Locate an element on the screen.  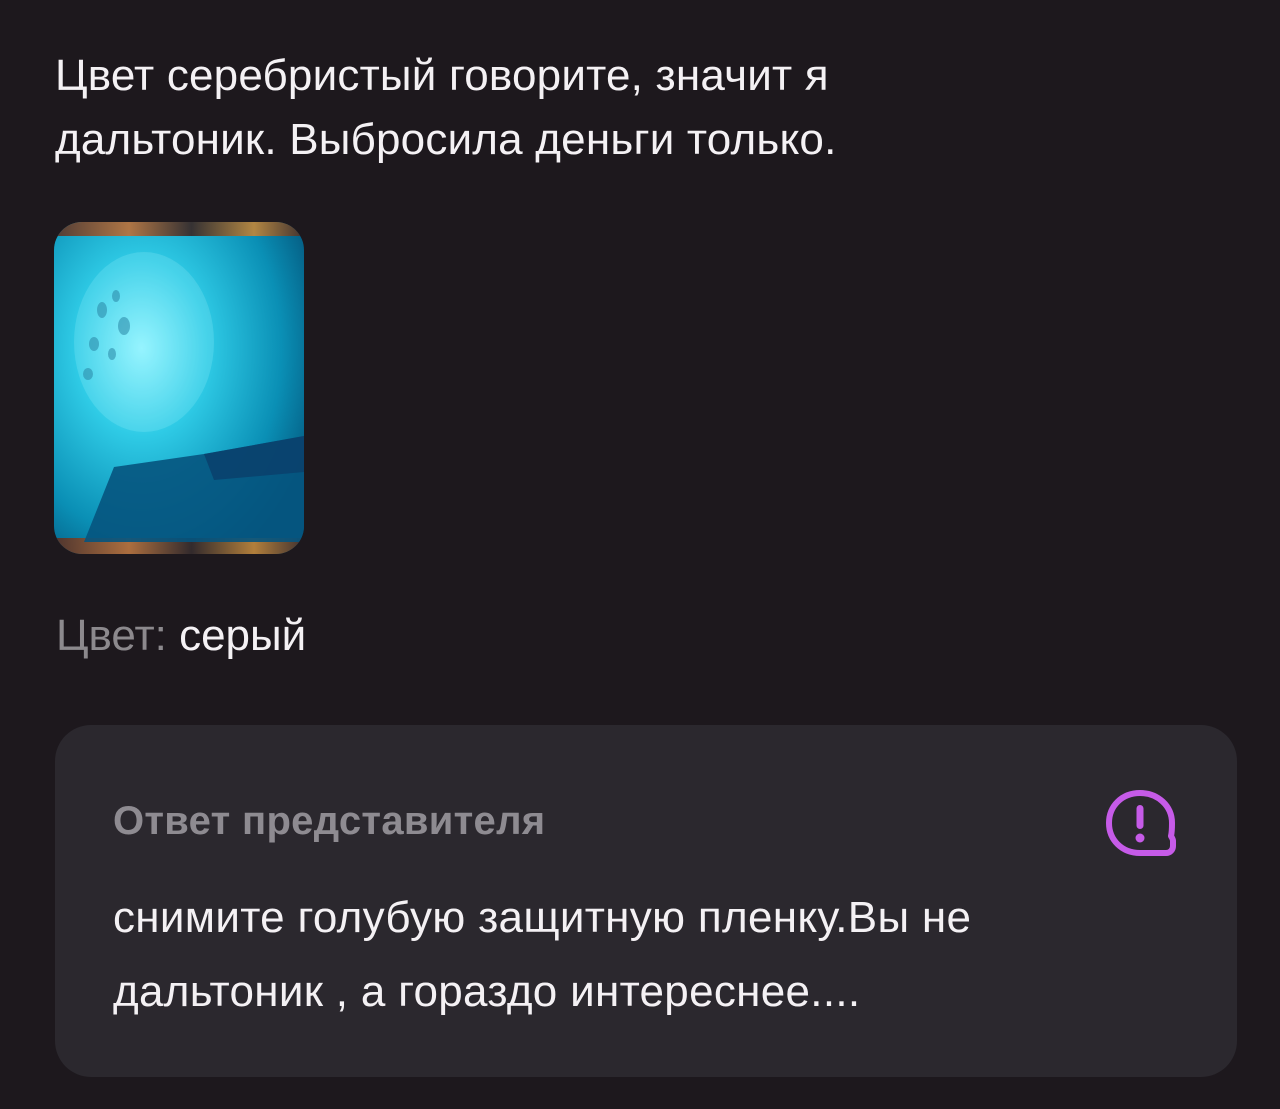
product-photo-image is located at coordinates (179, 388).